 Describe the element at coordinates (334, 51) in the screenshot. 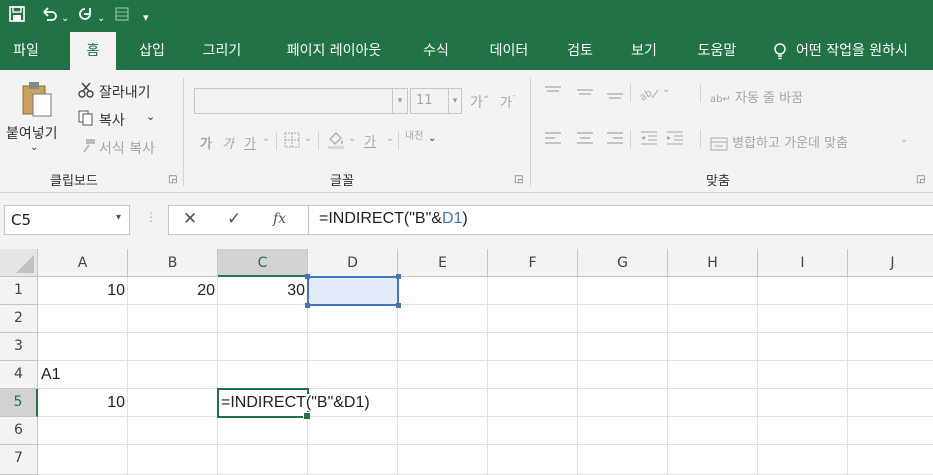

I see `tab-page-layout: 페이지 레이아웃` at that location.